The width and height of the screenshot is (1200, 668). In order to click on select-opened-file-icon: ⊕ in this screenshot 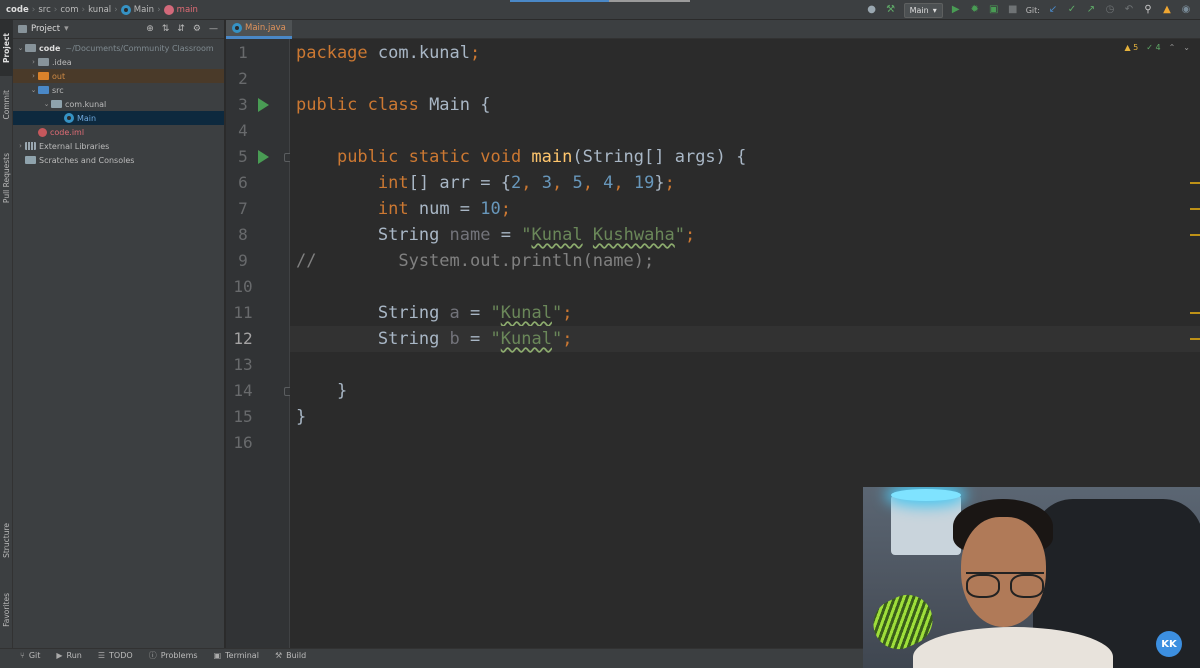, I will do `click(150, 29)`.